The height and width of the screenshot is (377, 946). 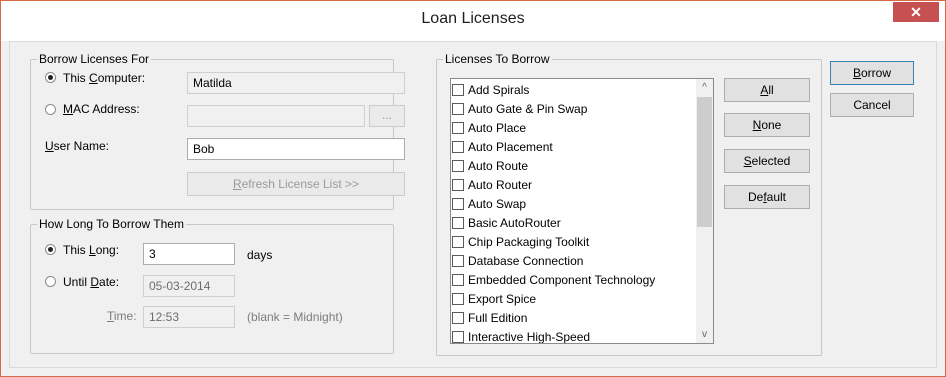 What do you see at coordinates (767, 125) in the screenshot?
I see `select-none-button: None` at bounding box center [767, 125].